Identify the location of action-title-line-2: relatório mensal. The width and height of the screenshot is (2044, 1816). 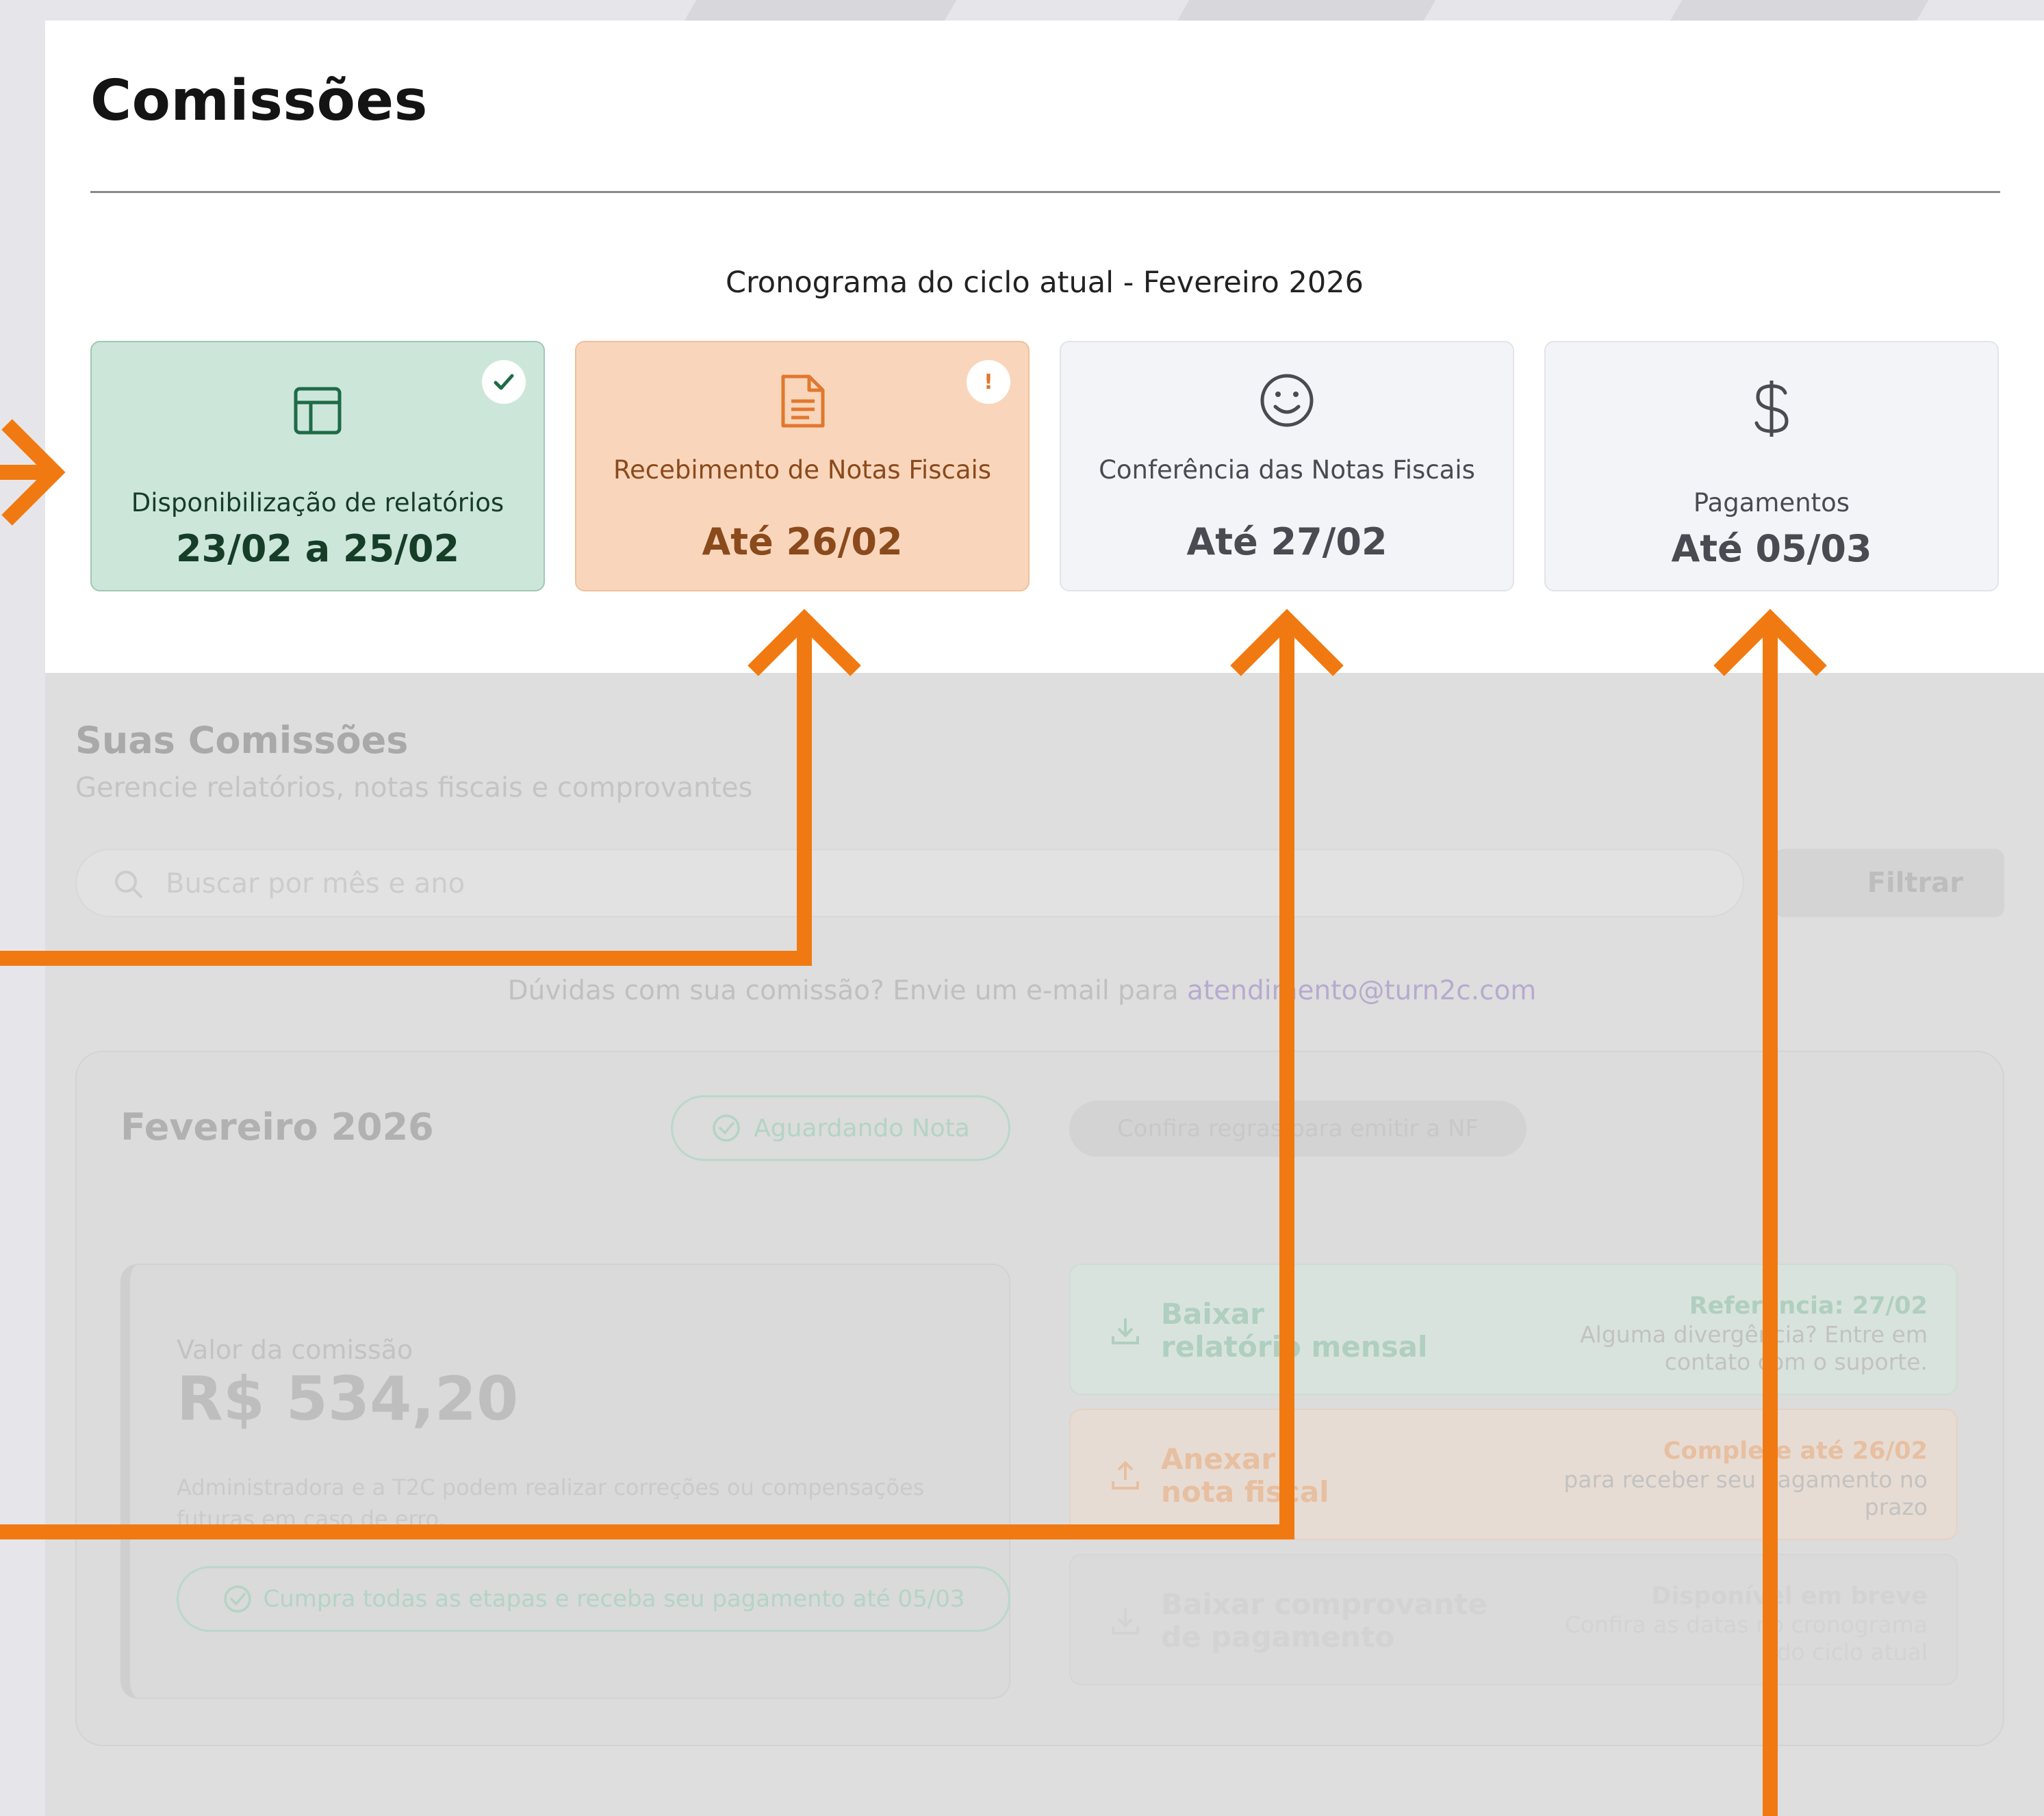
(1294, 1347).